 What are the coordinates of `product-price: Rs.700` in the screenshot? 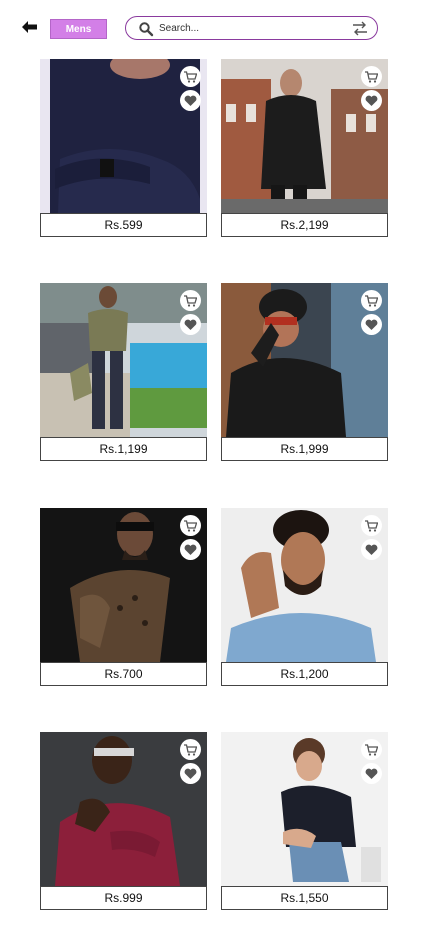 It's located at (123, 674).